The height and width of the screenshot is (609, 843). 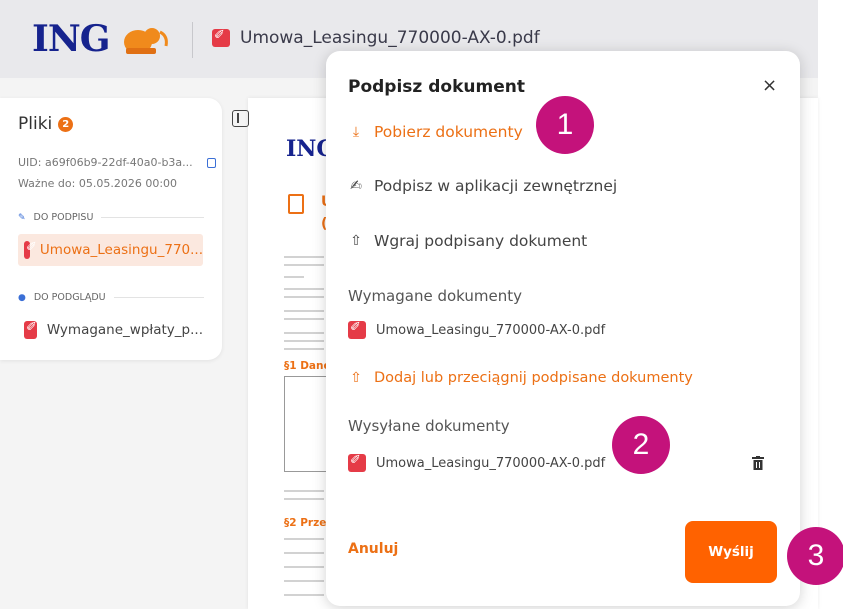 I want to click on required-document-item: Umowa_Leasingu_770000-AX-0.pdf, so click(x=477, y=329).